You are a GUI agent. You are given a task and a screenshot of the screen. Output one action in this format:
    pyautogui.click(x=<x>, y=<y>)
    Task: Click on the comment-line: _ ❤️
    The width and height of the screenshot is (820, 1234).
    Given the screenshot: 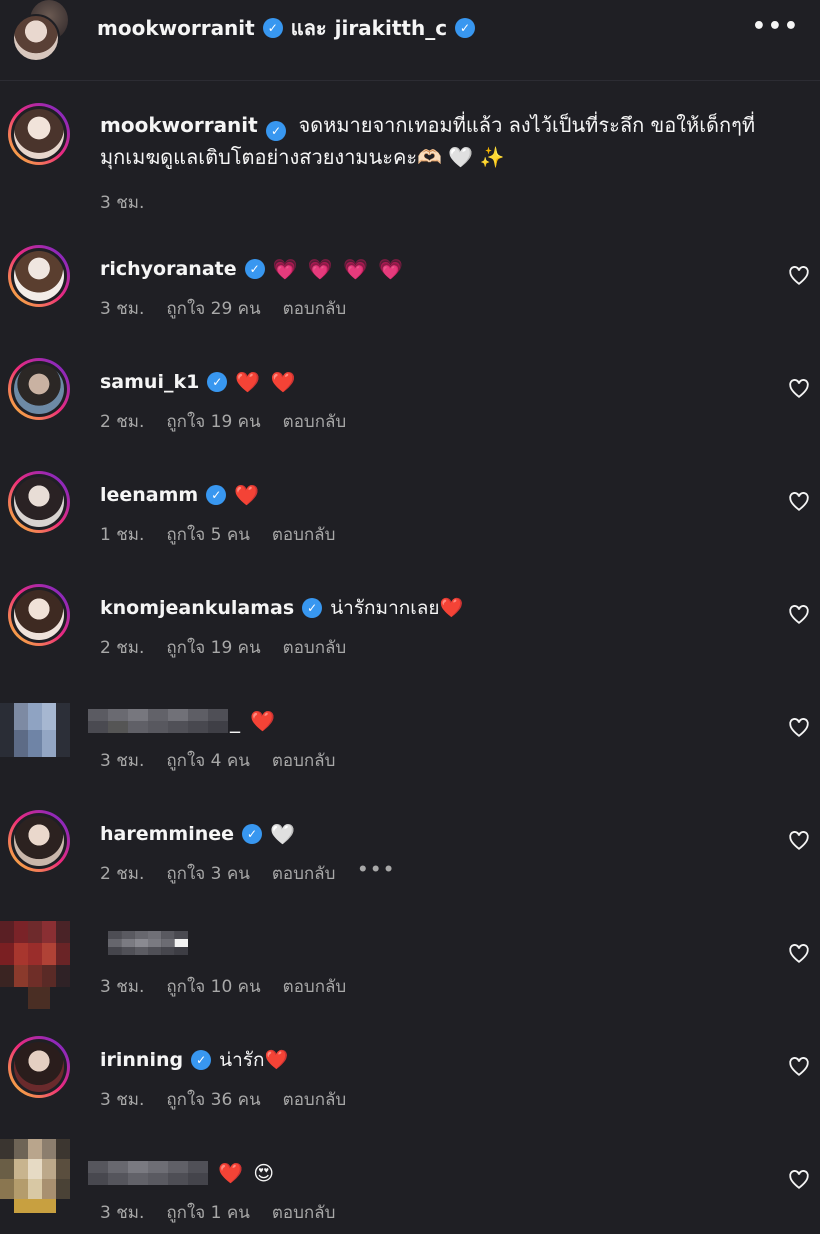 What is the action you would take?
    pyautogui.click(x=253, y=721)
    